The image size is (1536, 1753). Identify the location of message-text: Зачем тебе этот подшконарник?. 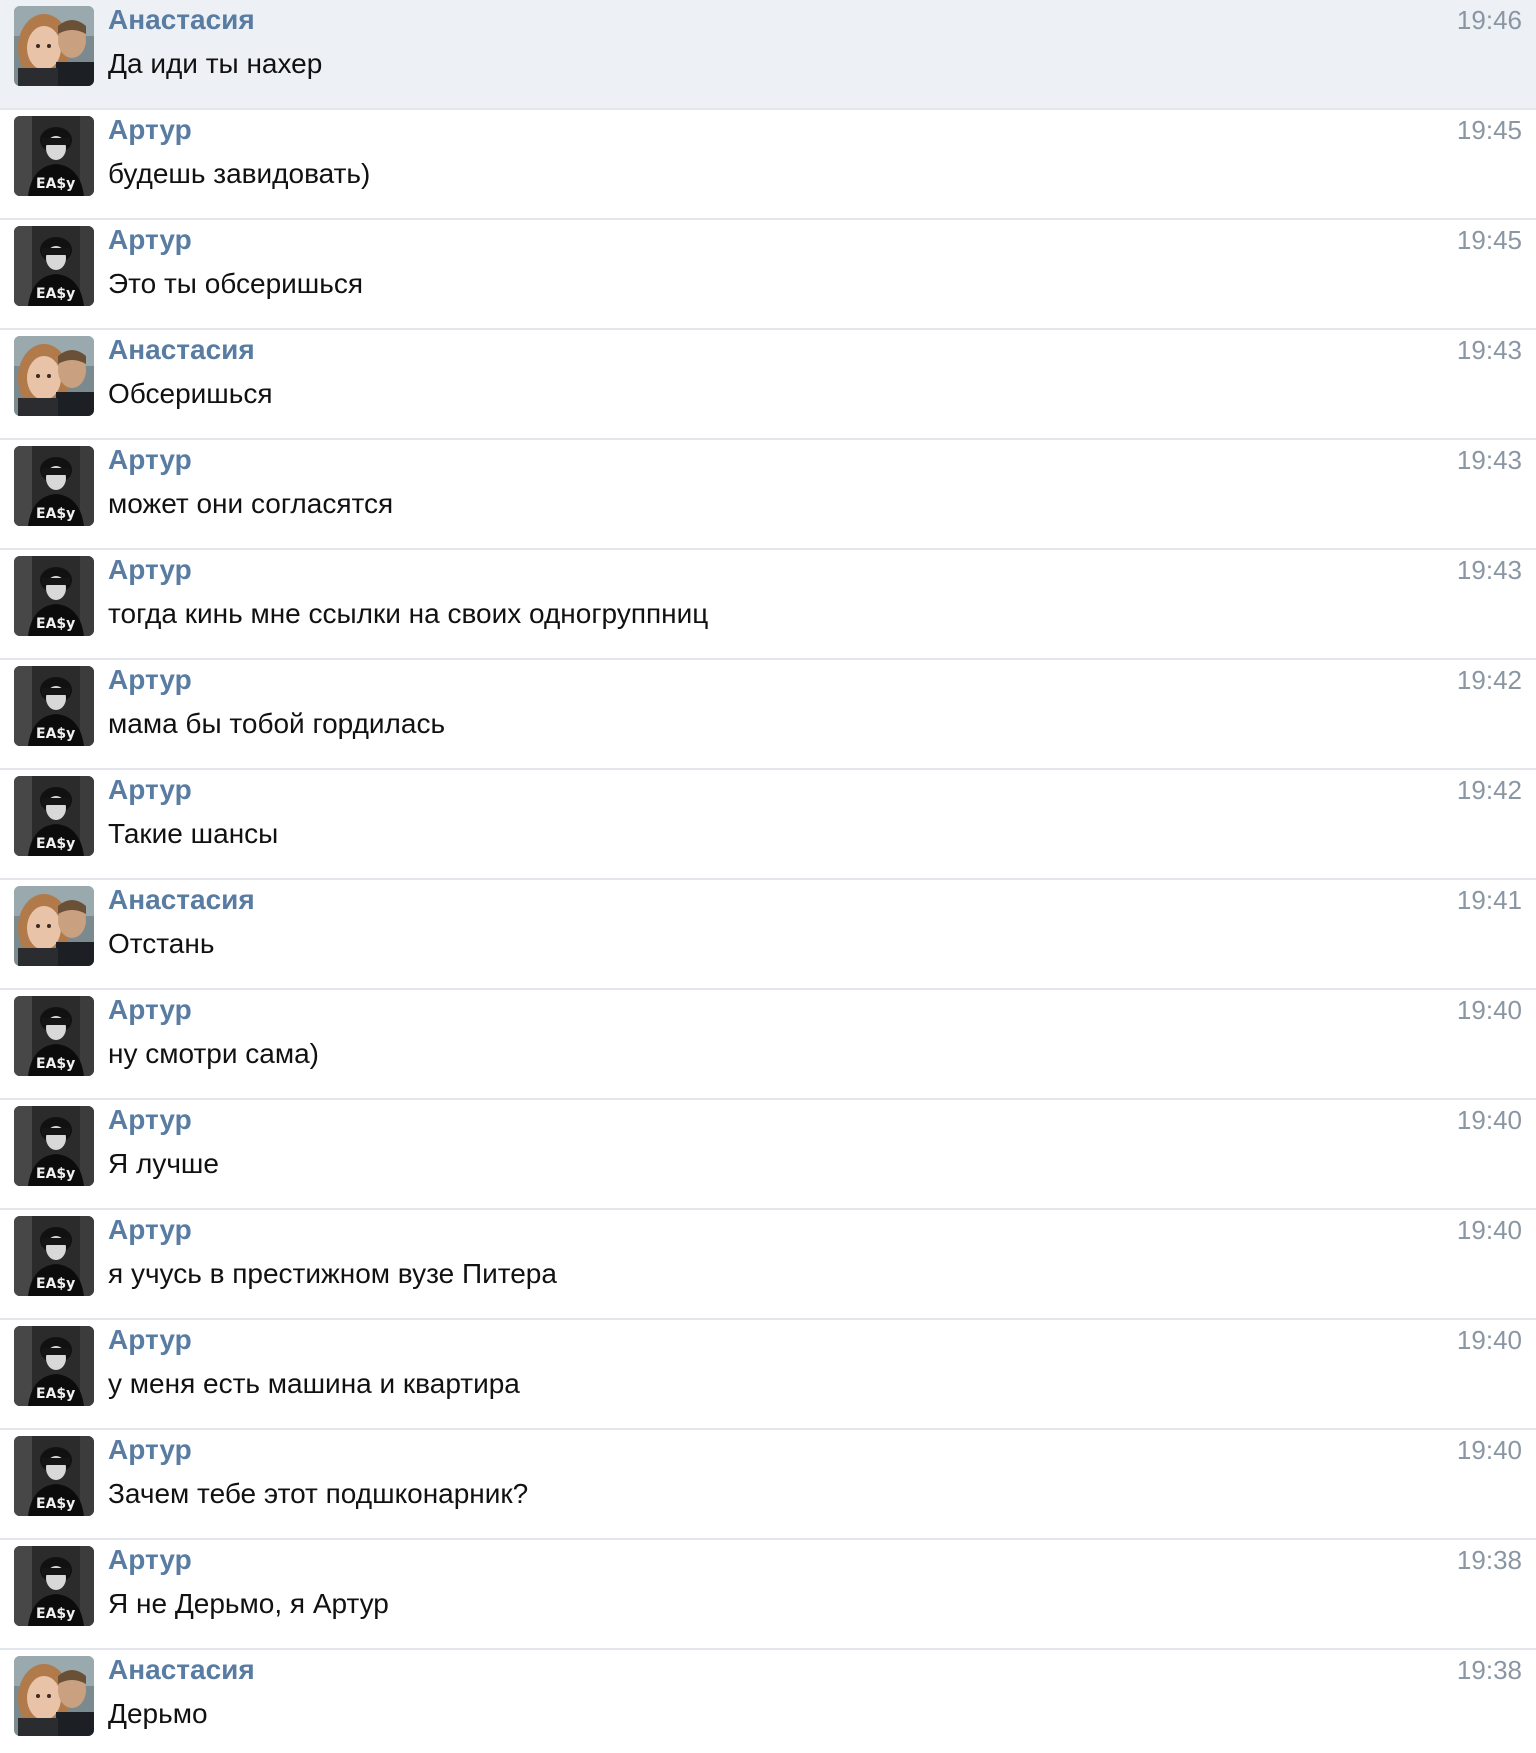
(318, 1493).